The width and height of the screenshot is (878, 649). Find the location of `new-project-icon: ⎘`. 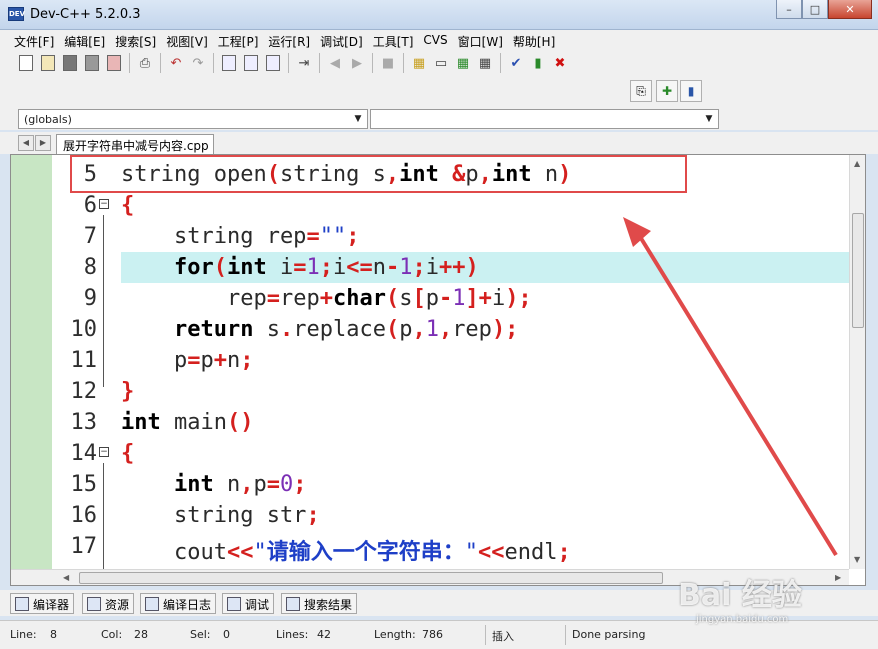

new-project-icon: ⎘ is located at coordinates (641, 91).